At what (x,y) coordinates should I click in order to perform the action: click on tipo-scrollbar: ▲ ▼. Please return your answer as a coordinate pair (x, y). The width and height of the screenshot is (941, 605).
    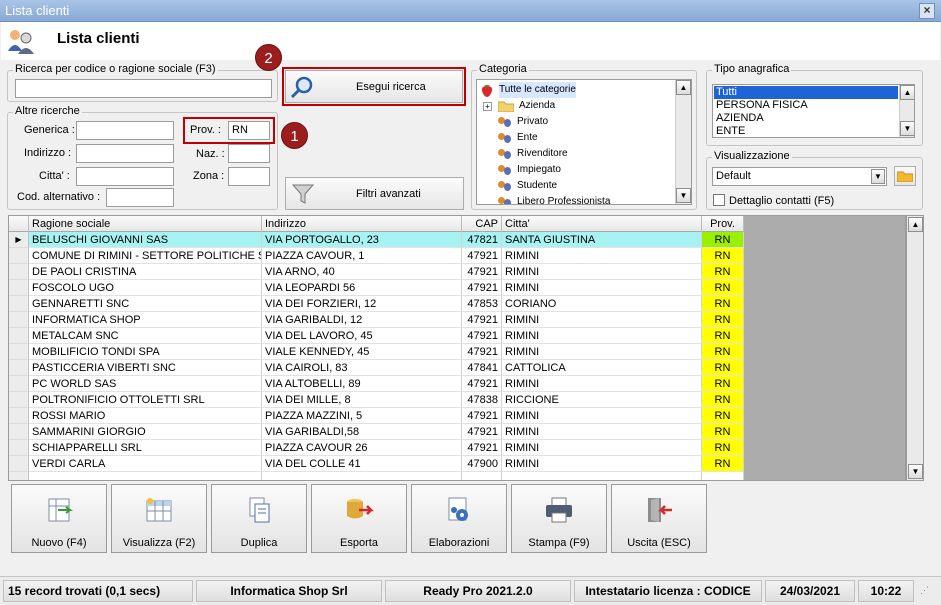
    Looking at the image, I should click on (906, 111).